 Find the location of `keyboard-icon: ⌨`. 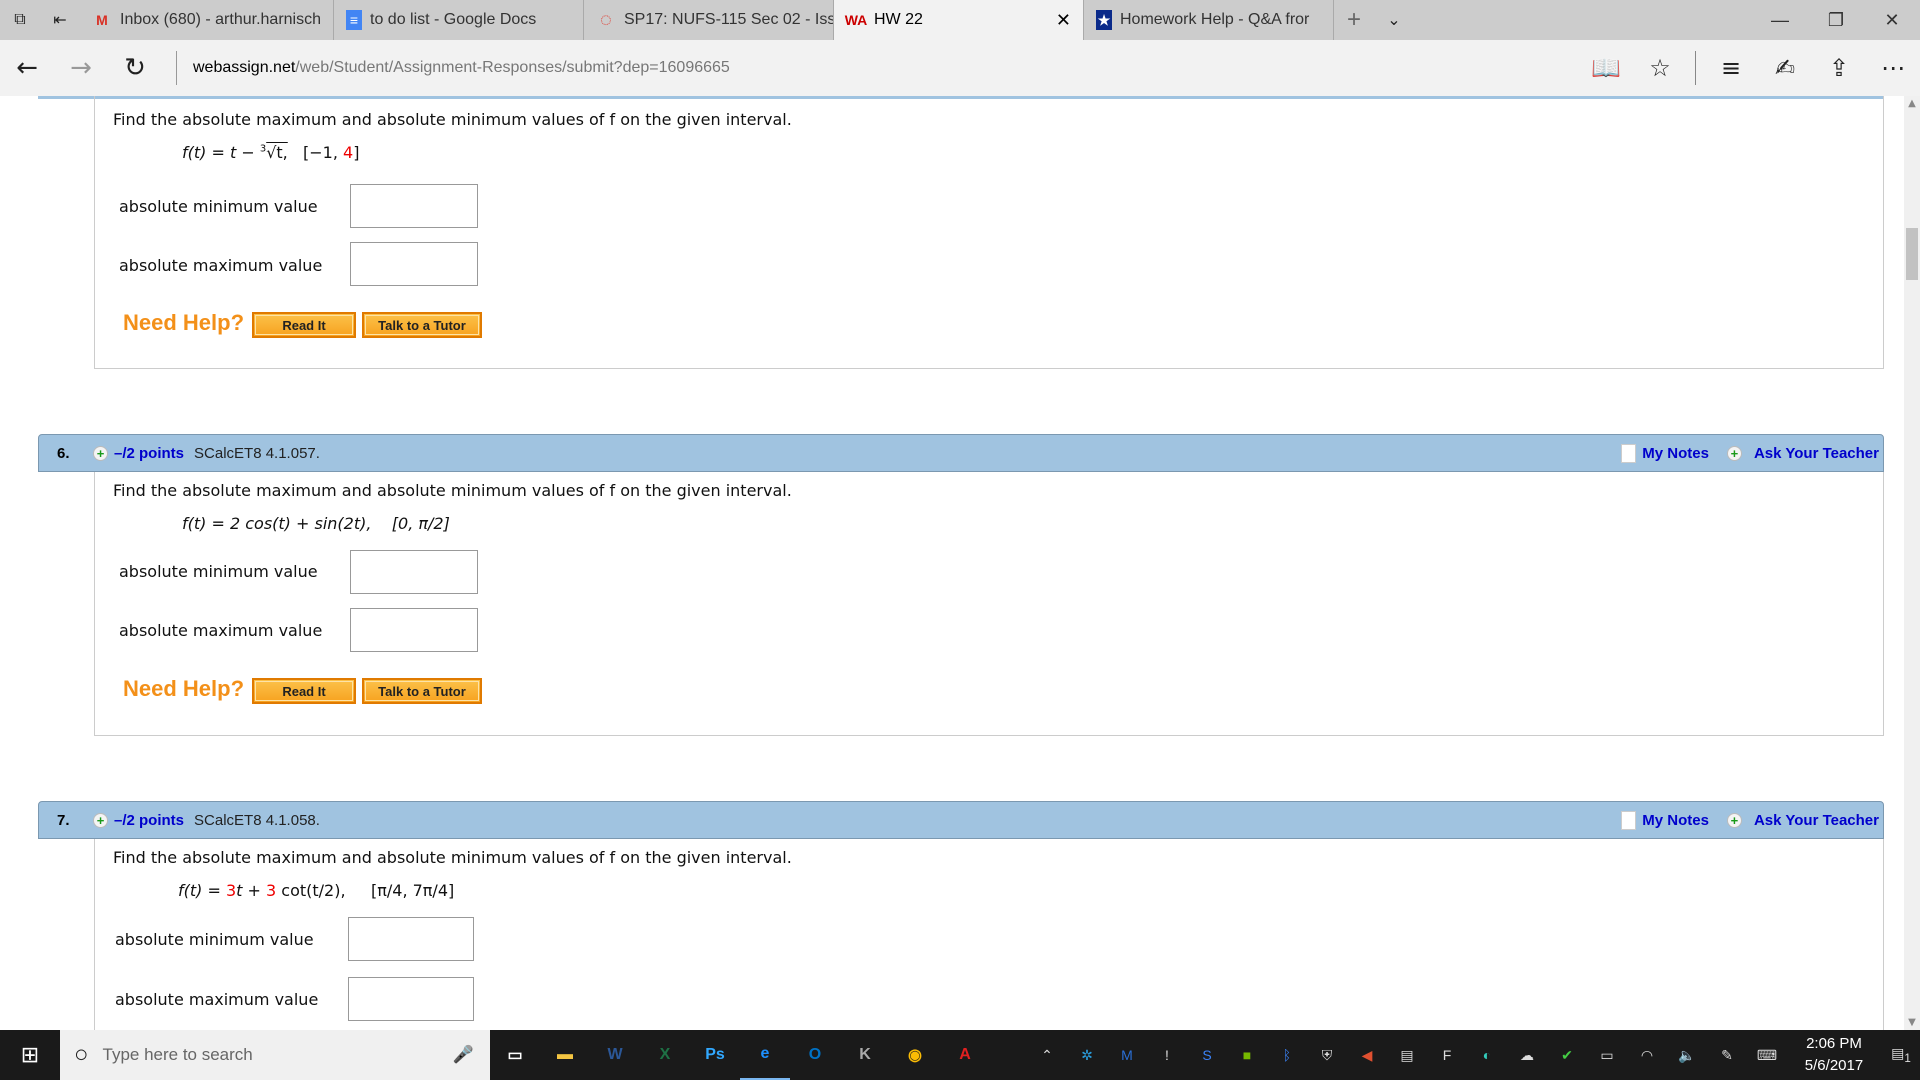

keyboard-icon: ⌨ is located at coordinates (1767, 1055).